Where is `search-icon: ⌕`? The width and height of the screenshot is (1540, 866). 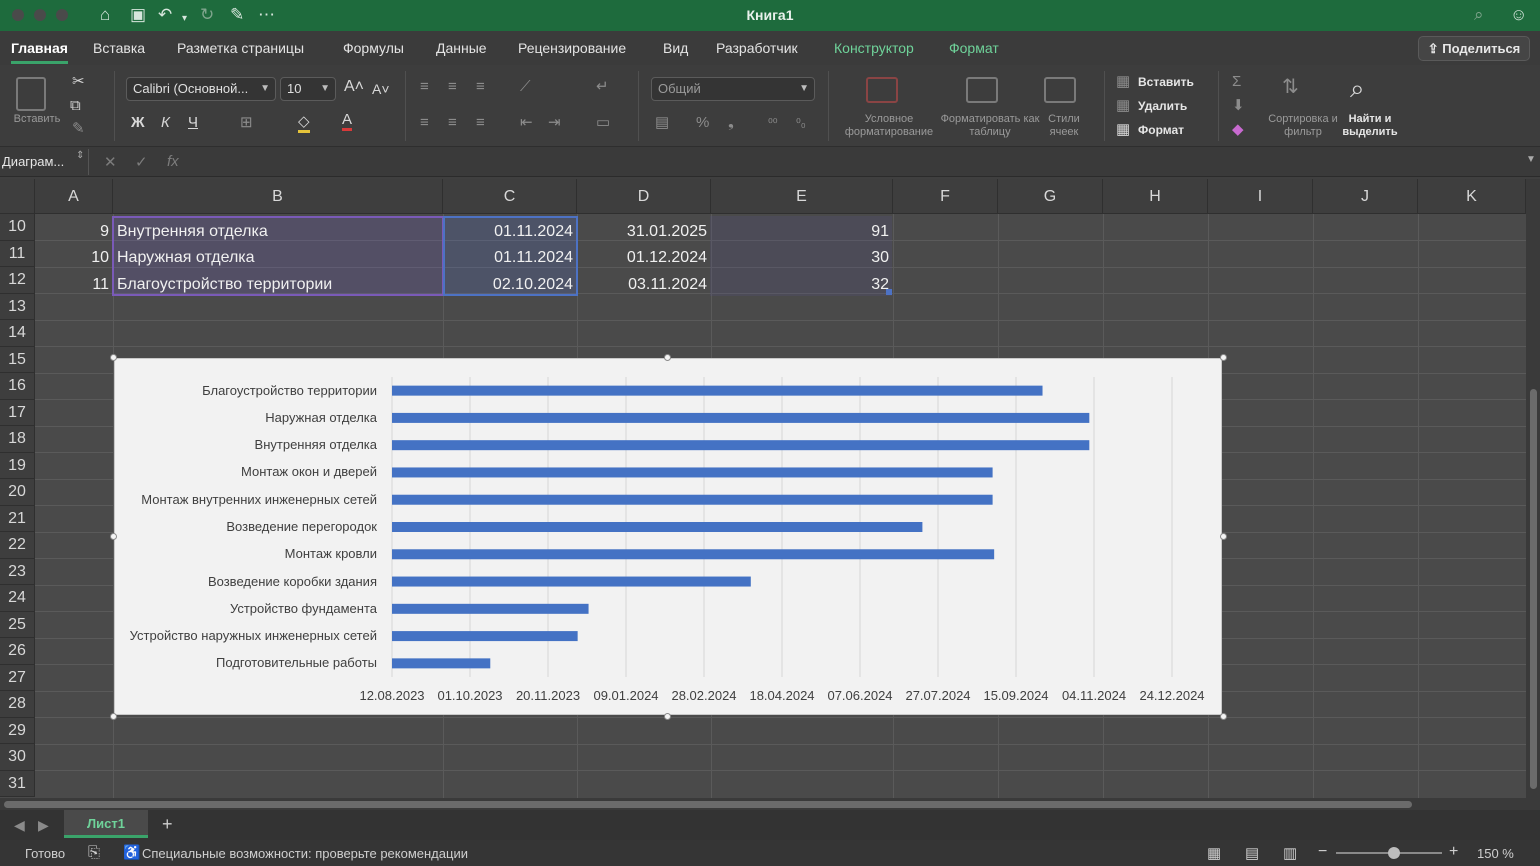
search-icon: ⌕ is located at coordinates (1479, 15).